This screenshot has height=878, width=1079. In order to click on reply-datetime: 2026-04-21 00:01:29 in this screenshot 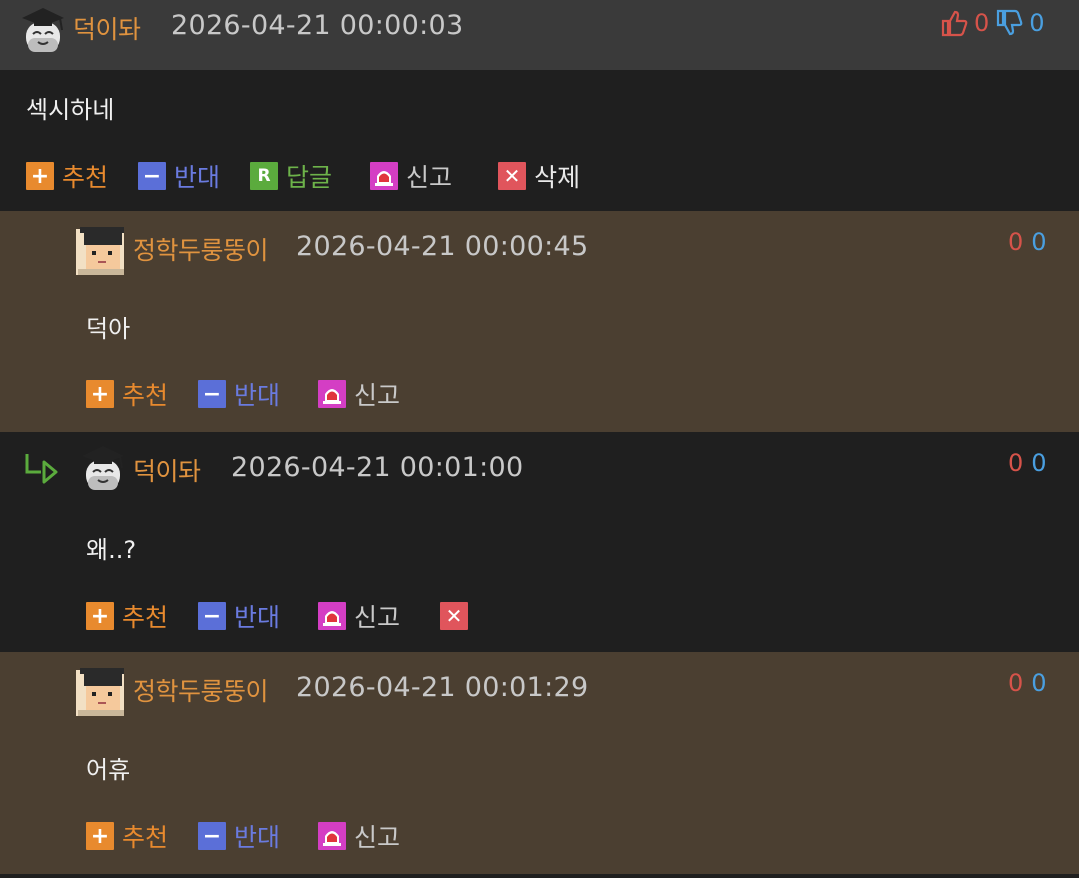, I will do `click(442, 687)`.